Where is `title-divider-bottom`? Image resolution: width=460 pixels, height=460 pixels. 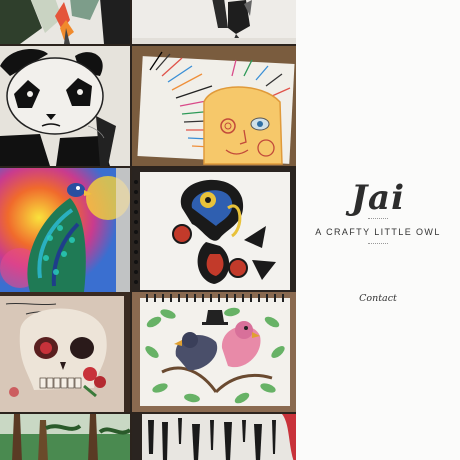 title-divider-bottom is located at coordinates (378, 243).